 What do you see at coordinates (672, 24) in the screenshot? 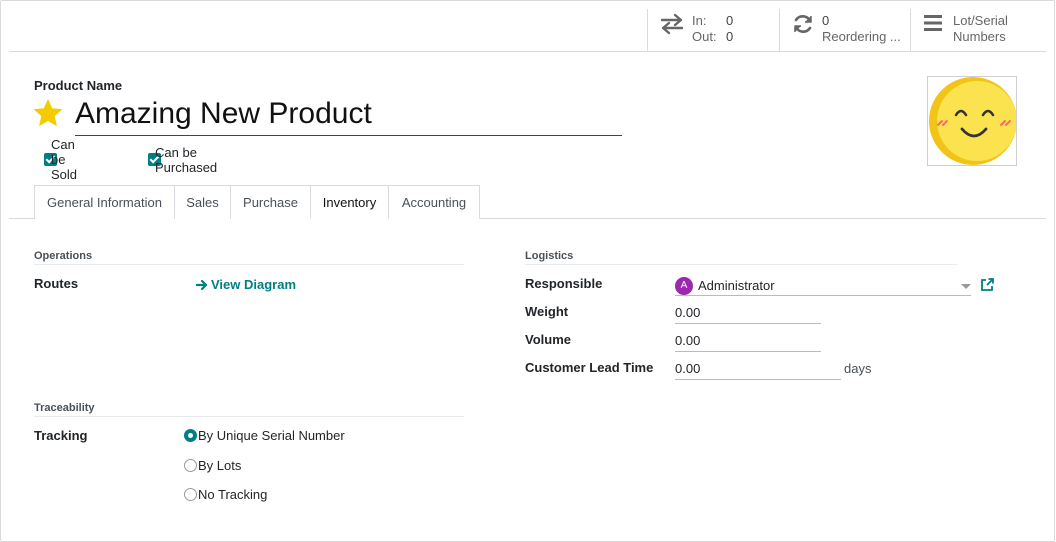
I see `transfer-arrows-icon` at bounding box center [672, 24].